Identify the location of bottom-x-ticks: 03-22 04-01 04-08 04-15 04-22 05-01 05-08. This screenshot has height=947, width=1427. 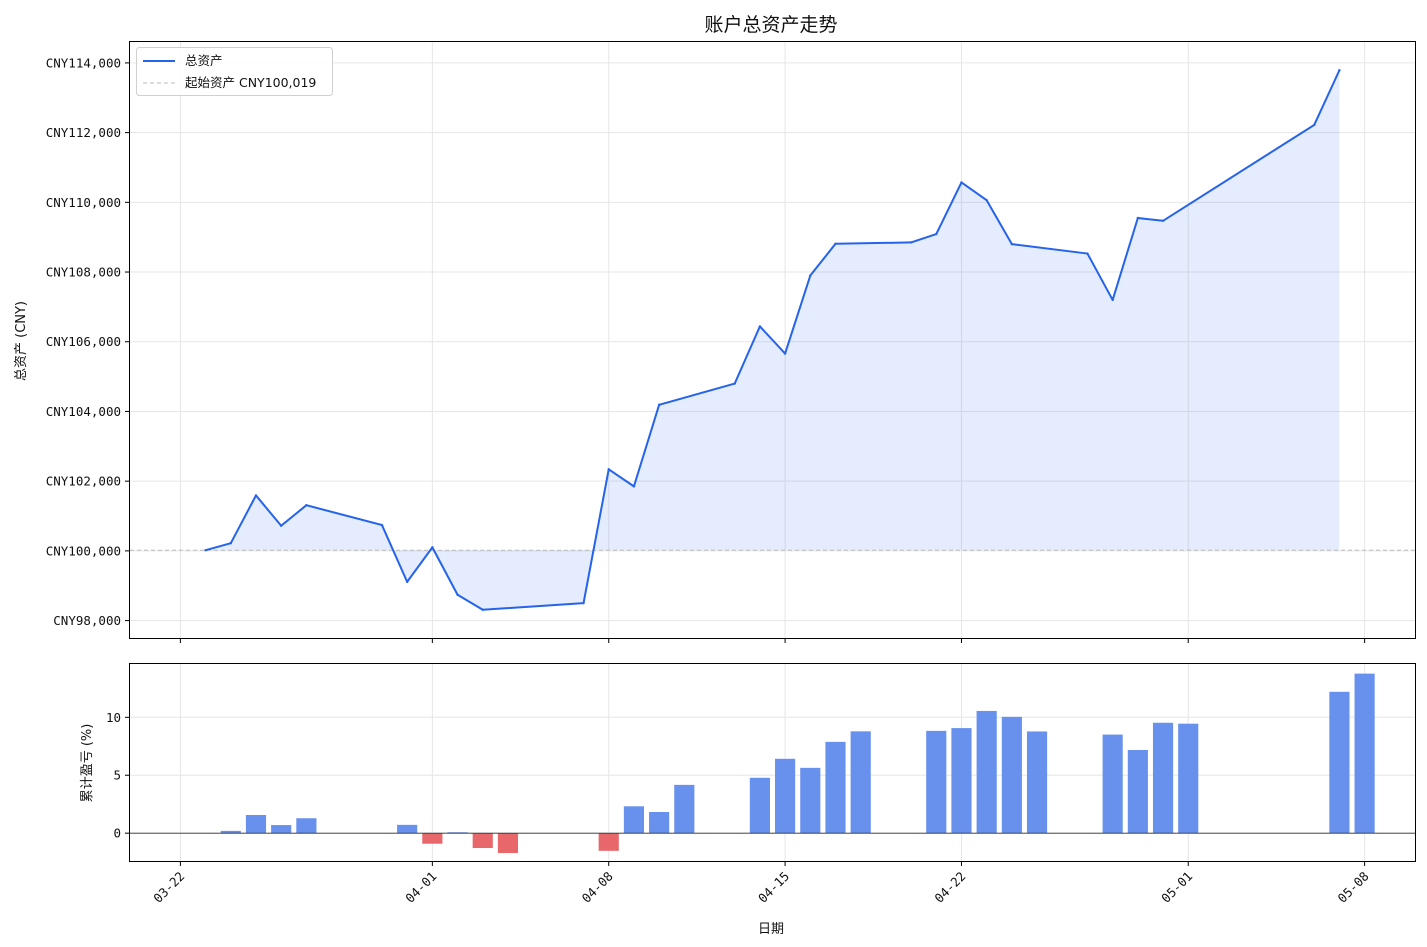
(761, 883).